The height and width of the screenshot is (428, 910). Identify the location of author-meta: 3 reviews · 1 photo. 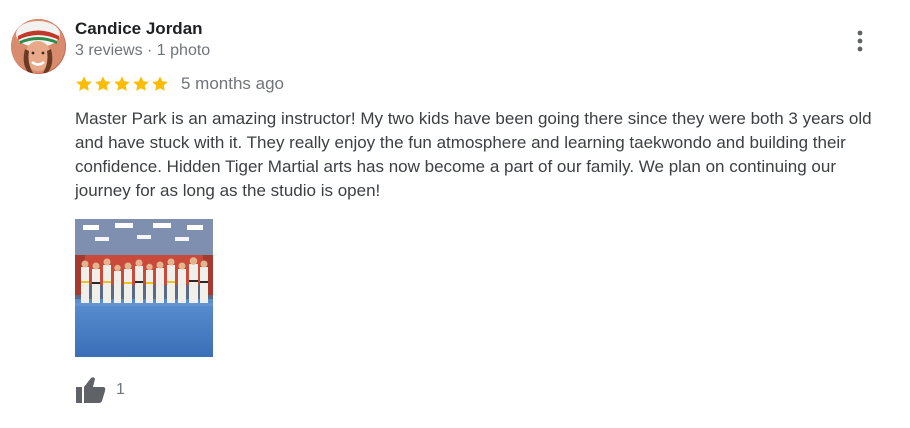
(143, 50).